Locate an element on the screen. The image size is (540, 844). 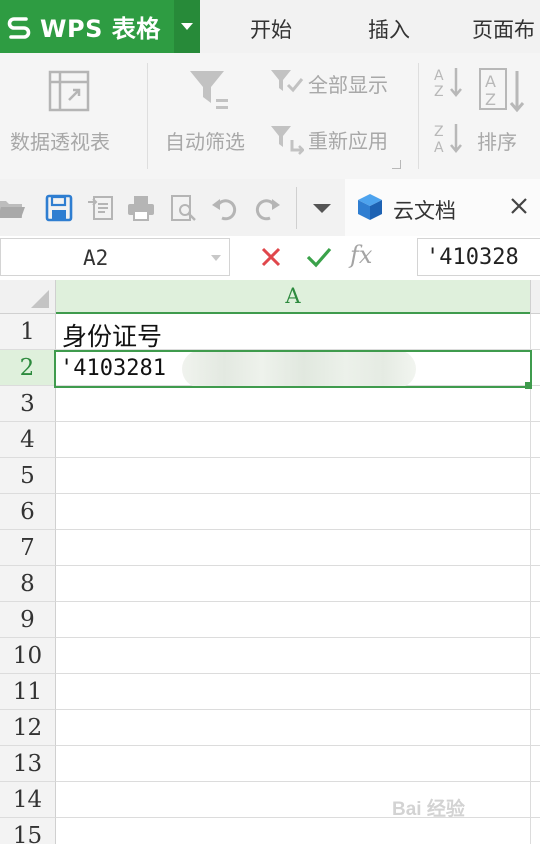
menu-bar: WPS 表格 开始 插入 页面布 is located at coordinates (270, 26).